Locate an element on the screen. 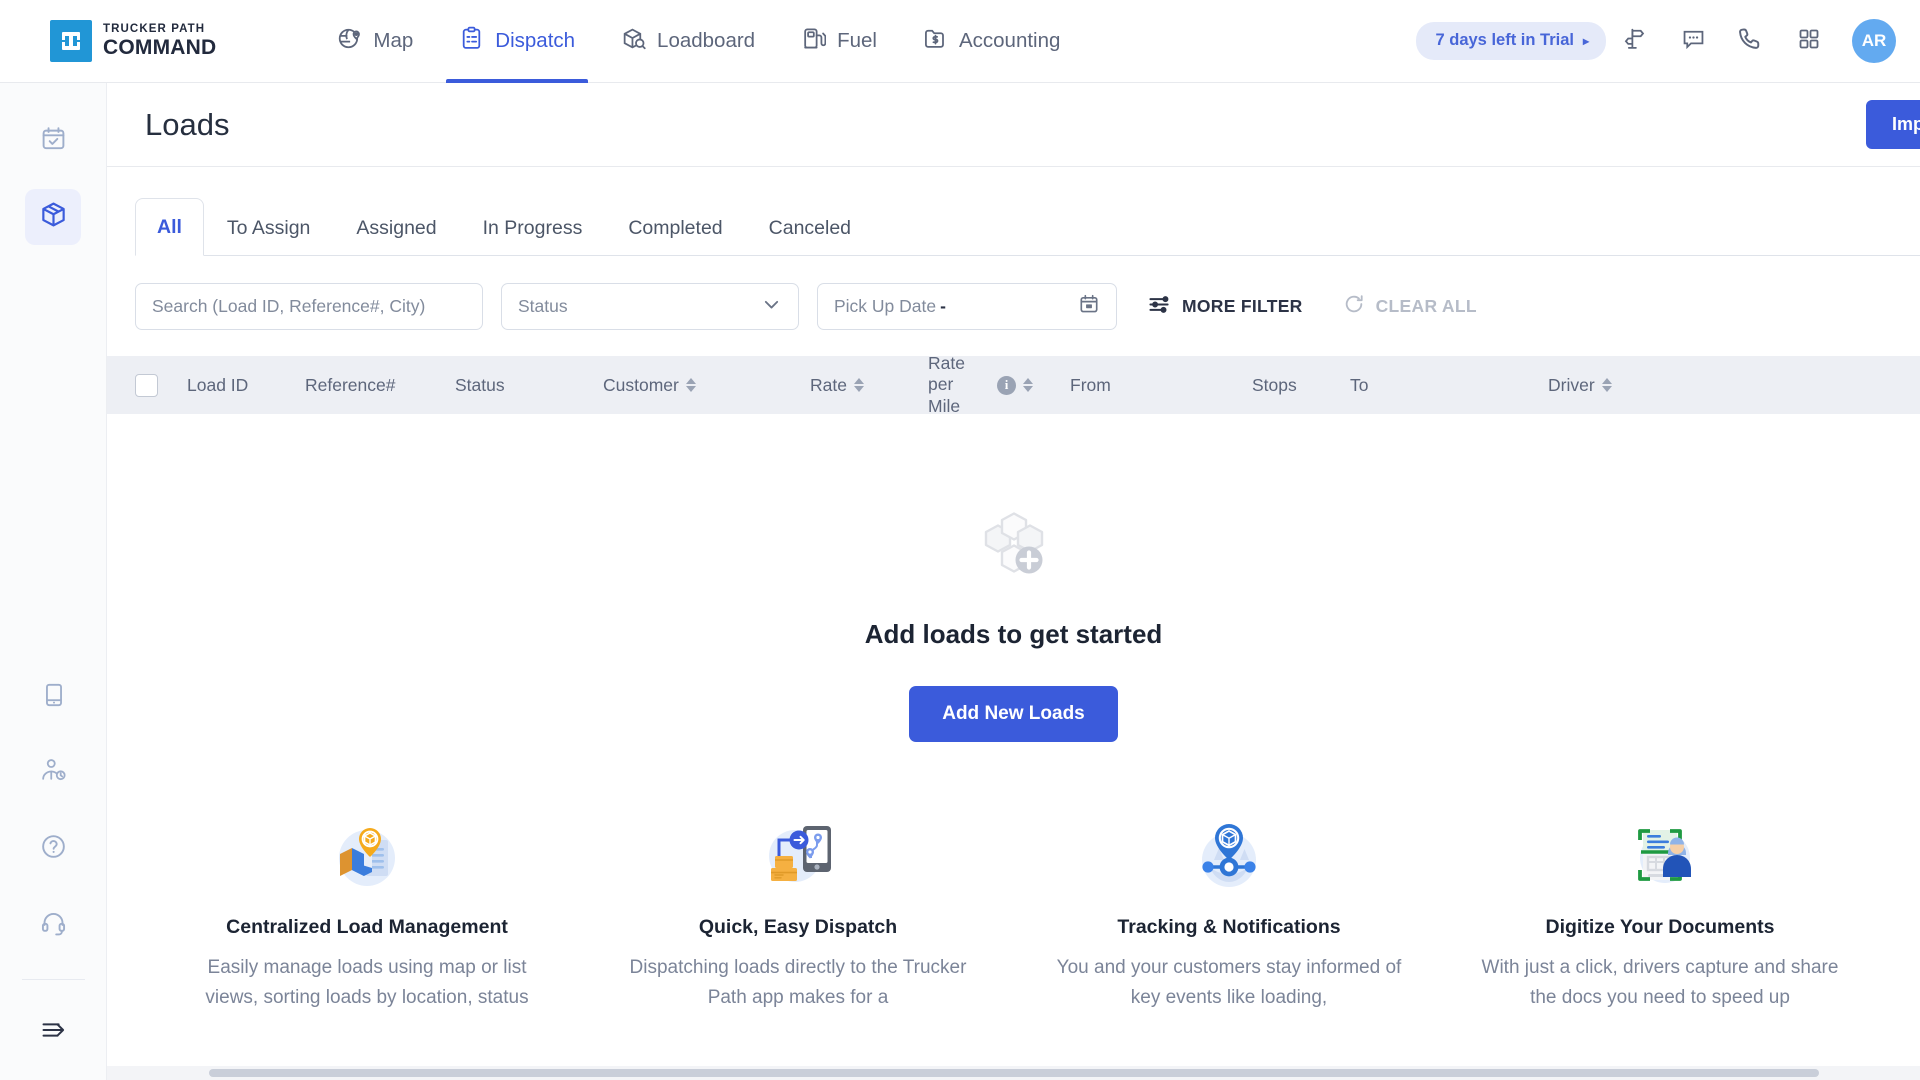 The height and width of the screenshot is (1080, 1920). phone-icon is located at coordinates (1751, 41).